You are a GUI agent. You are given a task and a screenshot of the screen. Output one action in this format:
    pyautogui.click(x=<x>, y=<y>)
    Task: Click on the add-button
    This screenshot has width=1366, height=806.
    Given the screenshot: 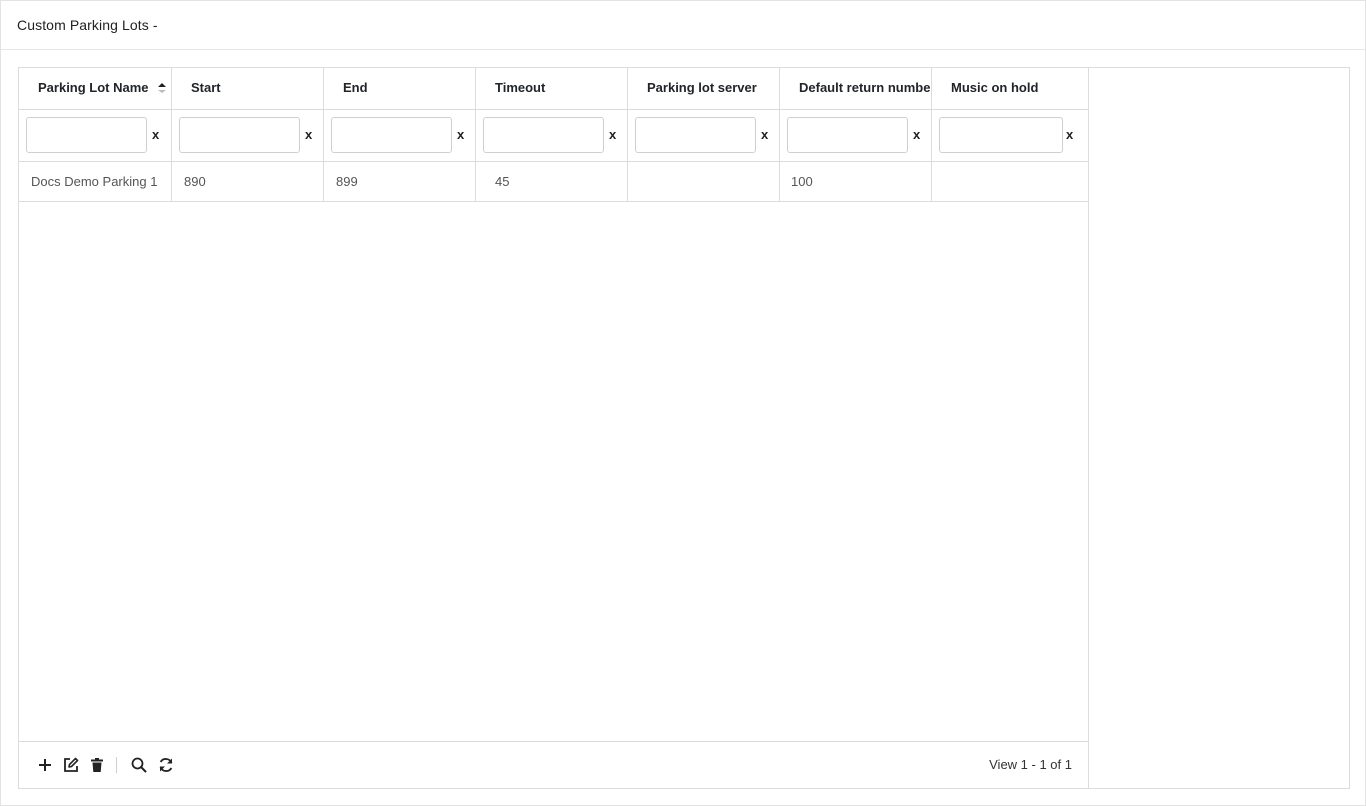 What is the action you would take?
    pyautogui.click(x=45, y=765)
    